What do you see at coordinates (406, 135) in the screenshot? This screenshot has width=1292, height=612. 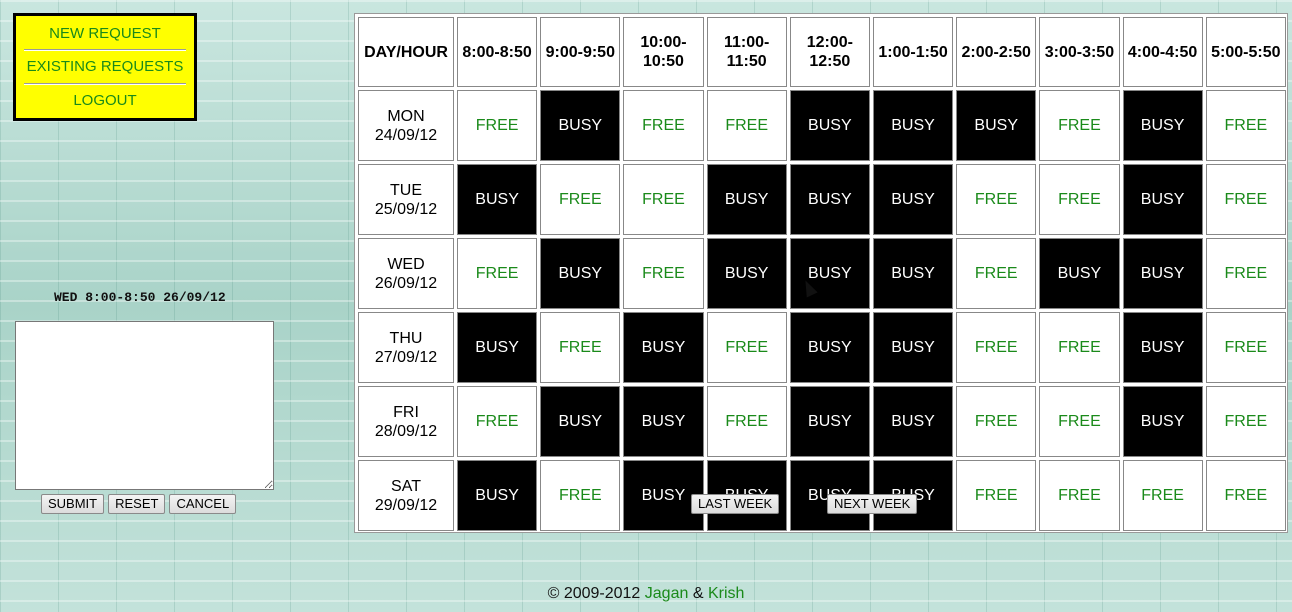 I see `day-date: 24/09/12` at bounding box center [406, 135].